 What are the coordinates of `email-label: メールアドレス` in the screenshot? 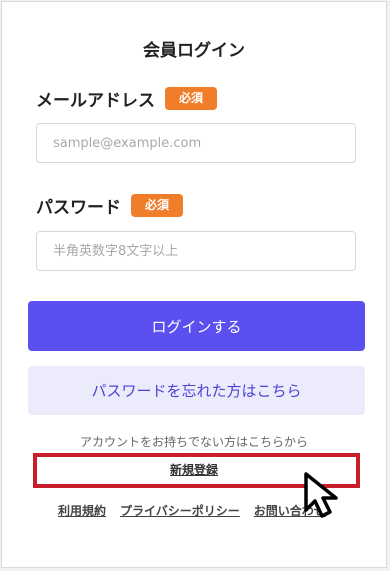 It's located at (95, 101).